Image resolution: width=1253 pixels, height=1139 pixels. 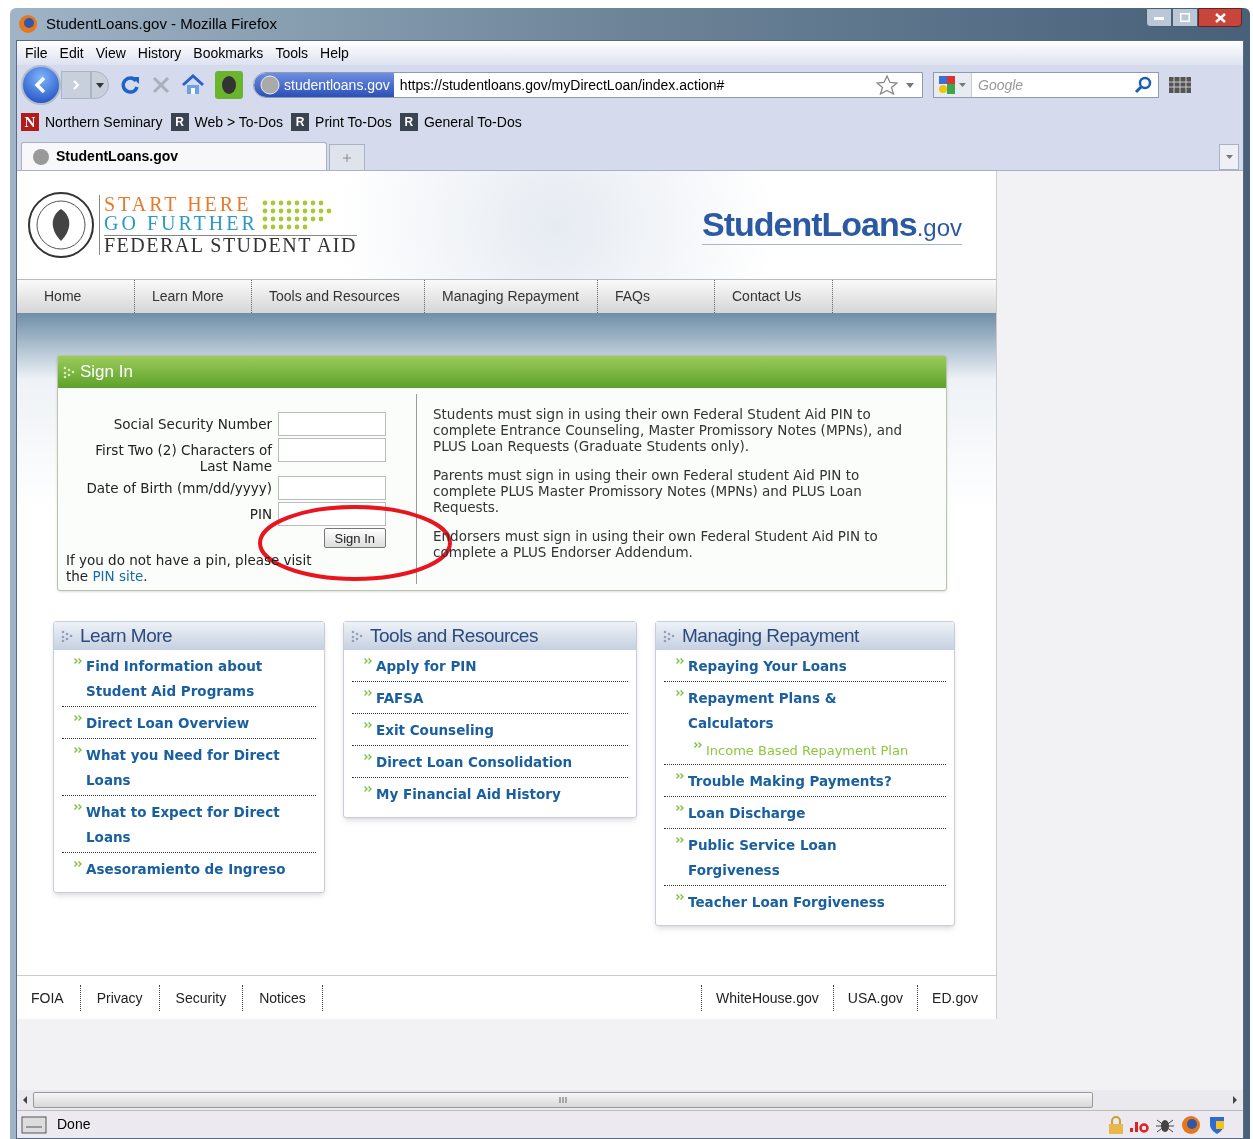 I want to click on bookmark-link: Web > To-Dos, so click(x=239, y=122).